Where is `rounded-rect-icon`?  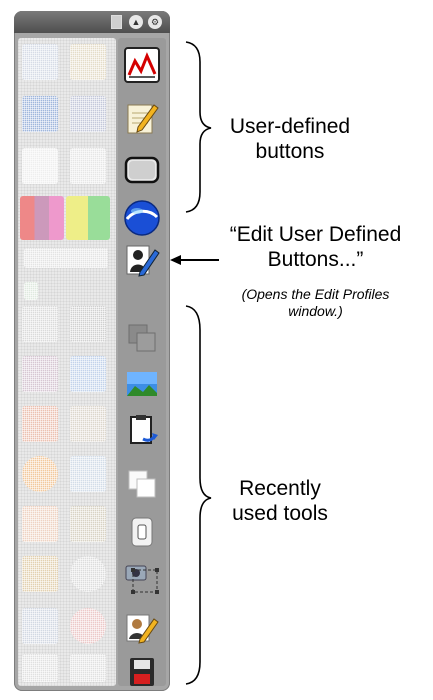
rounded-rect-icon is located at coordinates (142, 170).